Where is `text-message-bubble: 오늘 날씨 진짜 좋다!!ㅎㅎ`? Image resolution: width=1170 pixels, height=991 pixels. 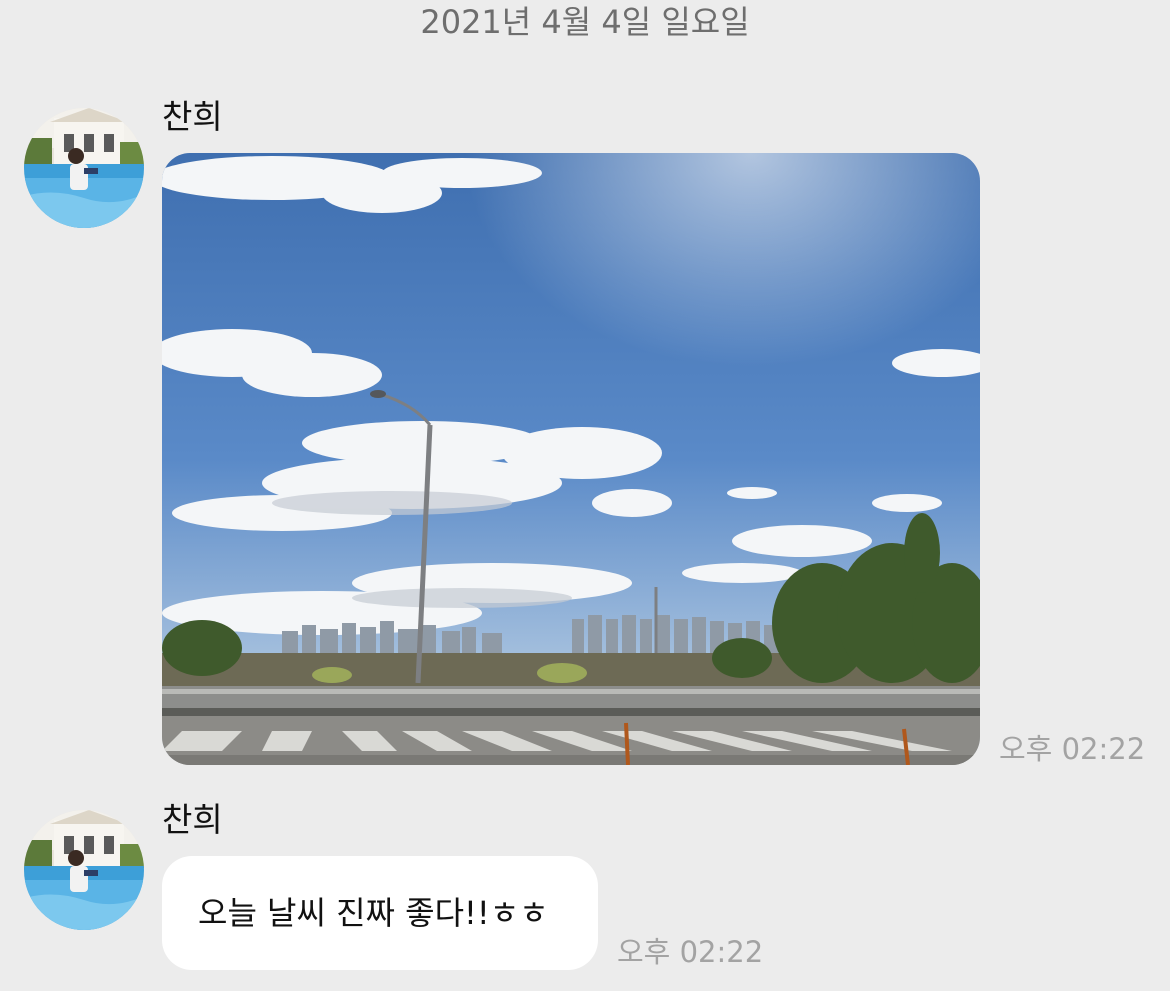 text-message-bubble: 오늘 날씨 진짜 좋다!!ㅎㅎ is located at coordinates (380, 913).